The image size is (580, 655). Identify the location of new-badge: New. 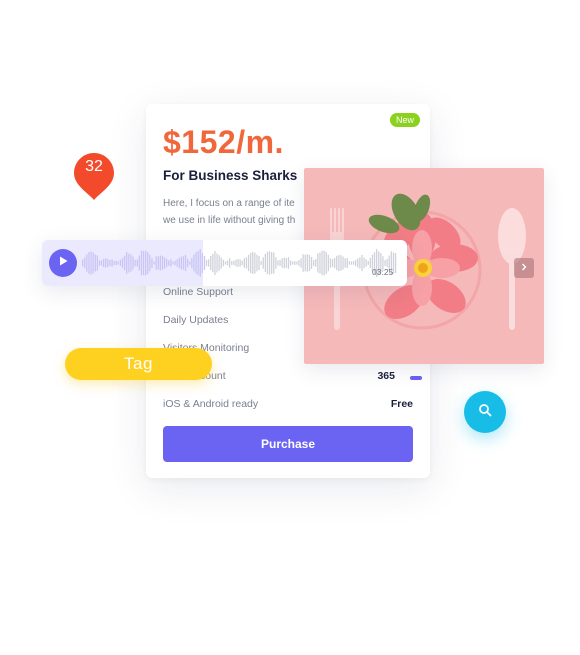
(405, 120).